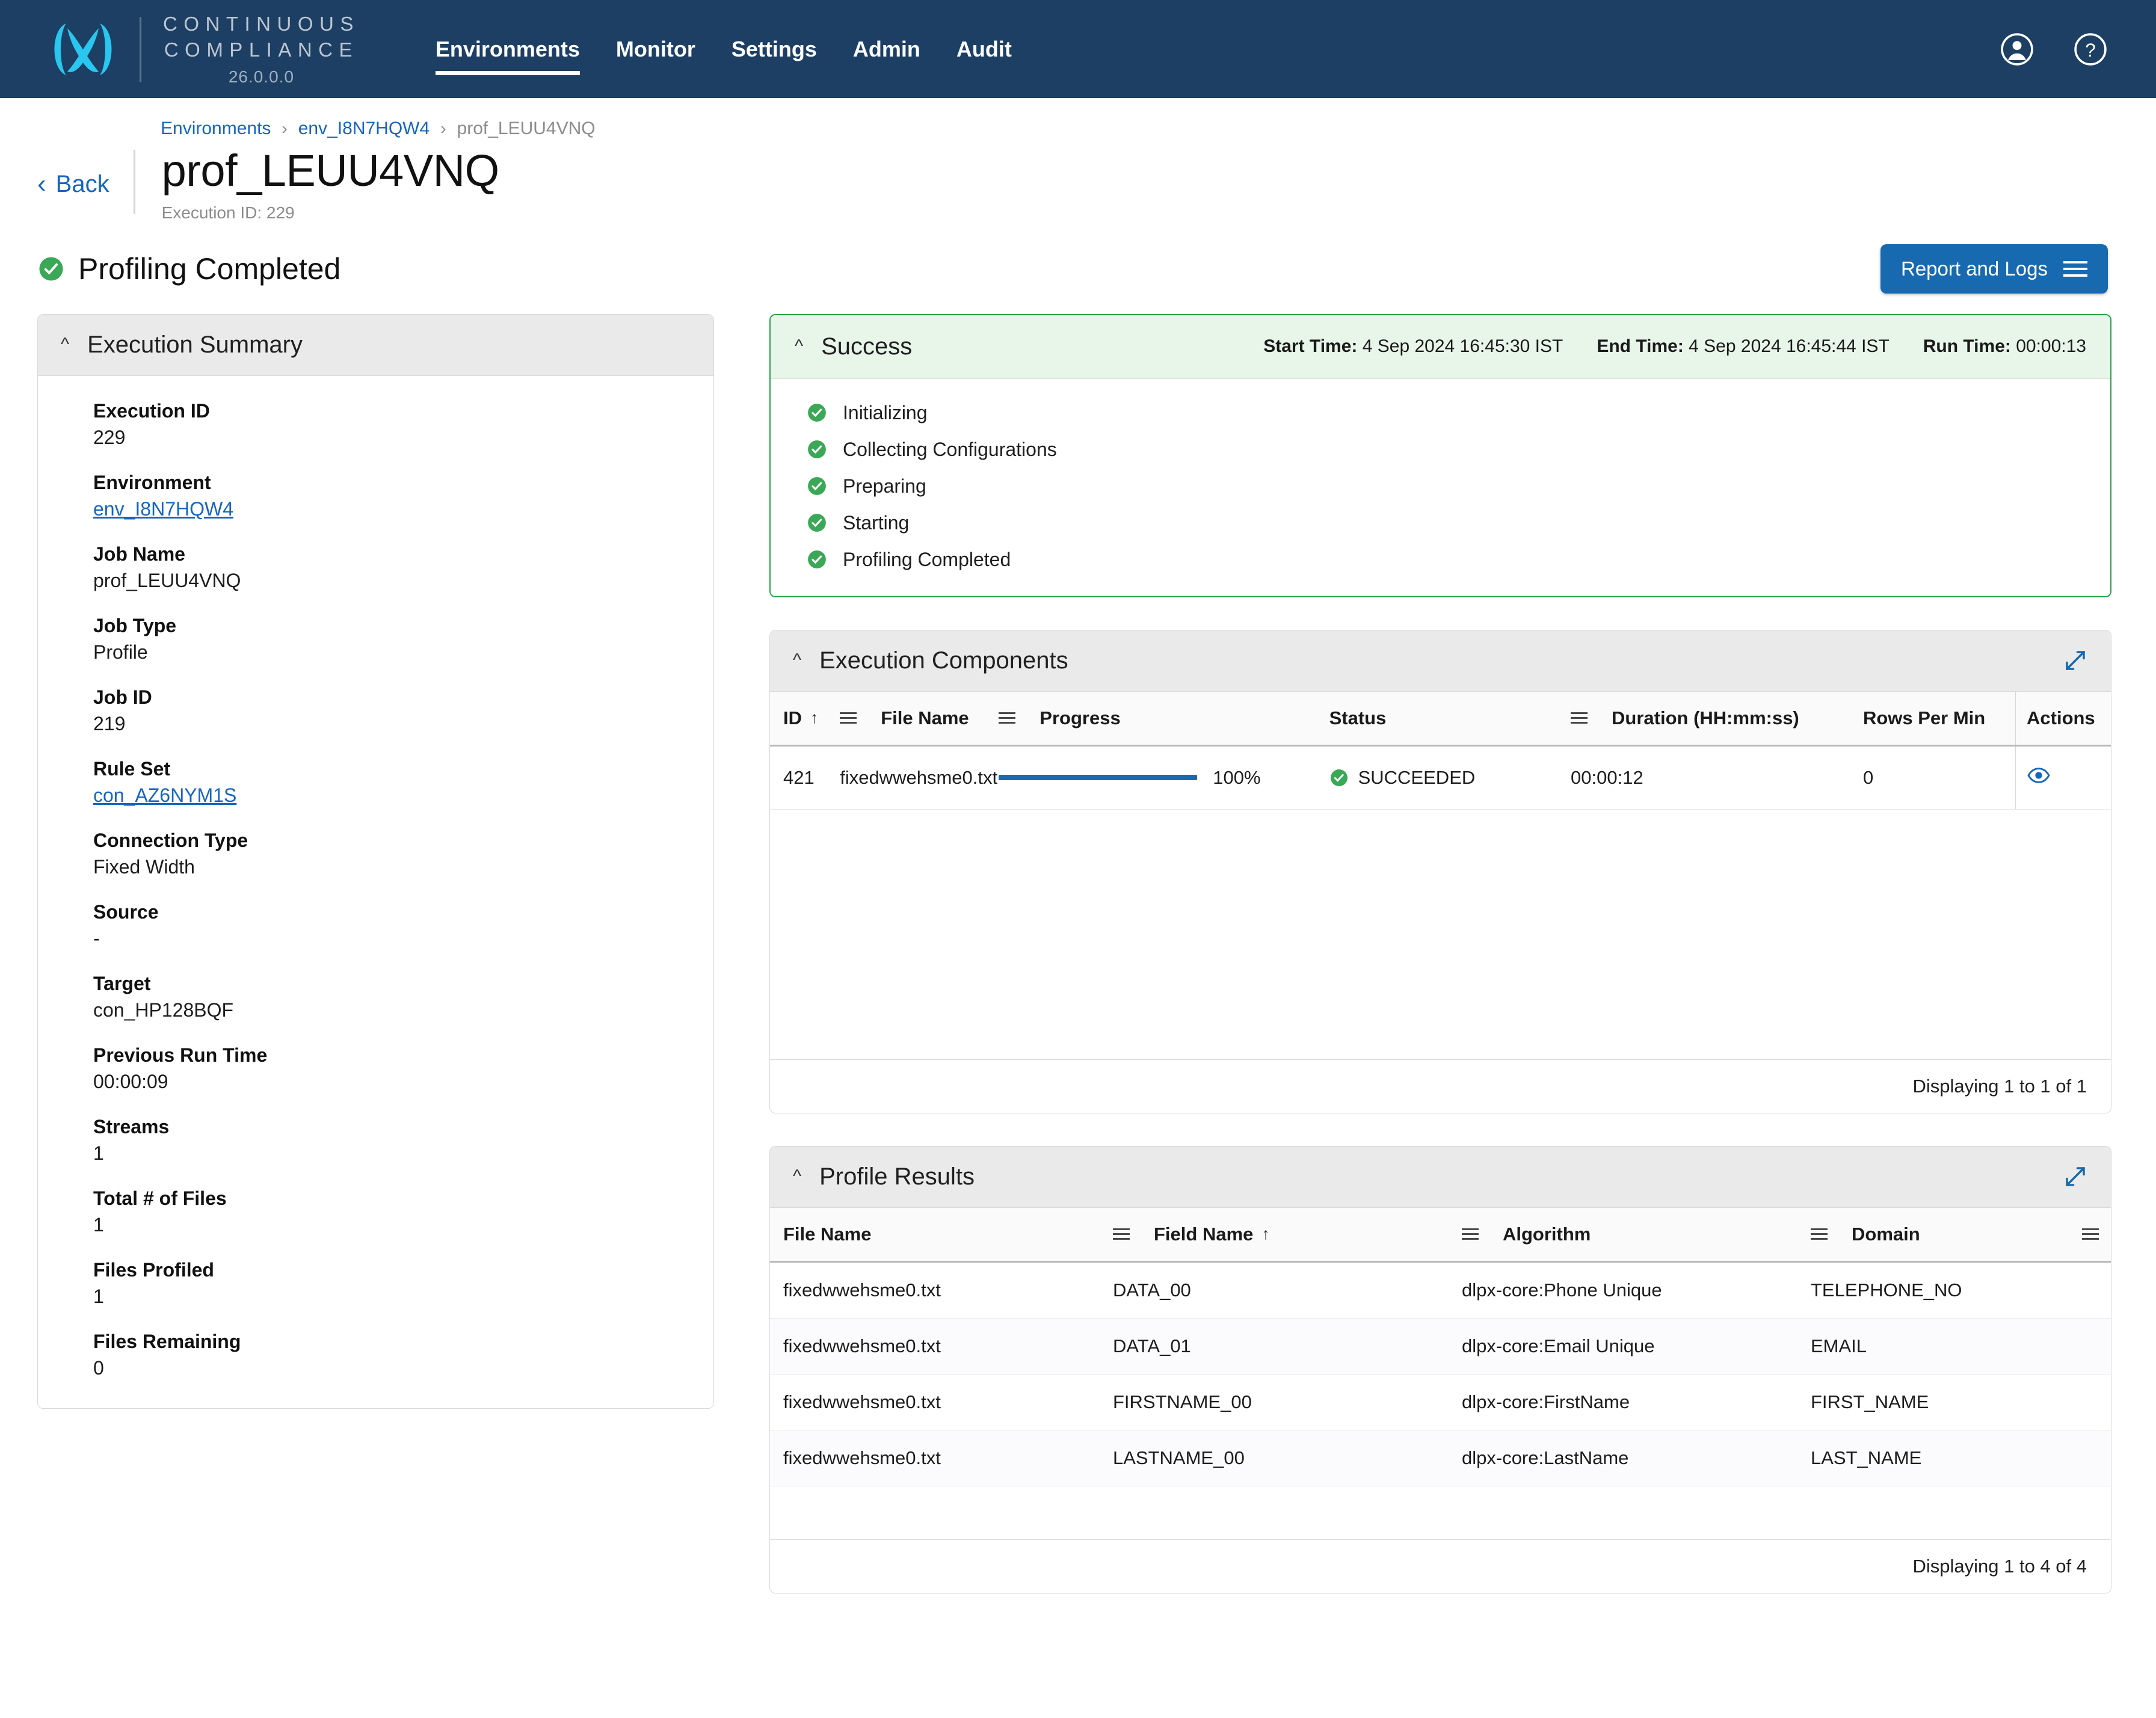 This screenshot has width=2156, height=1718. Describe the element at coordinates (1441, 449) in the screenshot. I see `step-item: Collecting Configurations` at that location.